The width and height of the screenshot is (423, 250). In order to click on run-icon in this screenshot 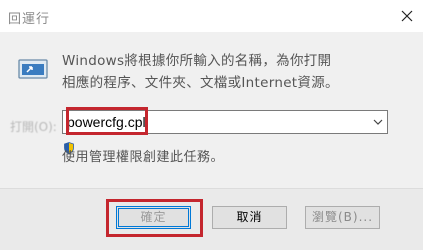, I will do `click(33, 69)`.